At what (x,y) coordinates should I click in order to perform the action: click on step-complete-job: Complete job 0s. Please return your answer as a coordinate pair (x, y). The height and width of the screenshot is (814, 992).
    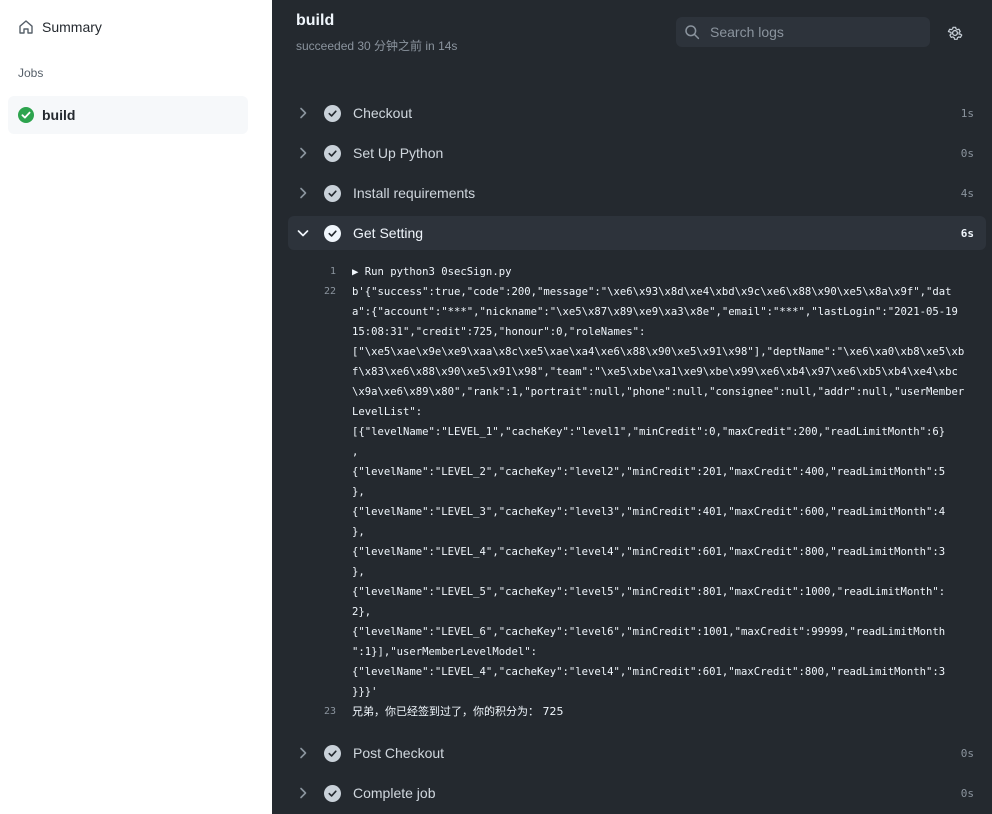
    Looking at the image, I should click on (637, 793).